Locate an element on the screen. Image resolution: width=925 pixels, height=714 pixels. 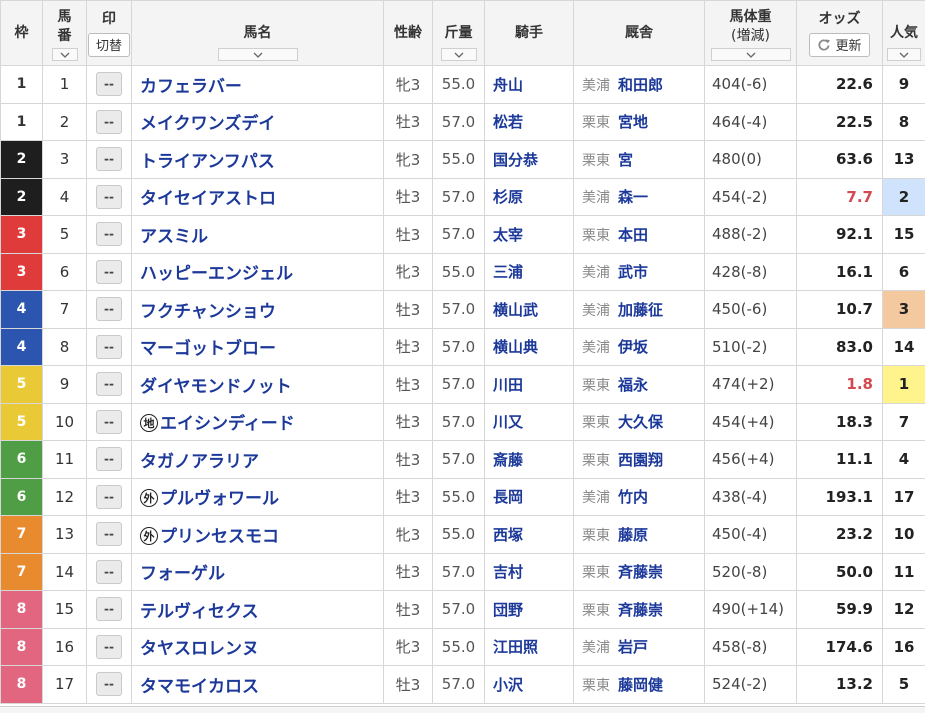
jockey-link: 太宰 is located at coordinates (508, 235).